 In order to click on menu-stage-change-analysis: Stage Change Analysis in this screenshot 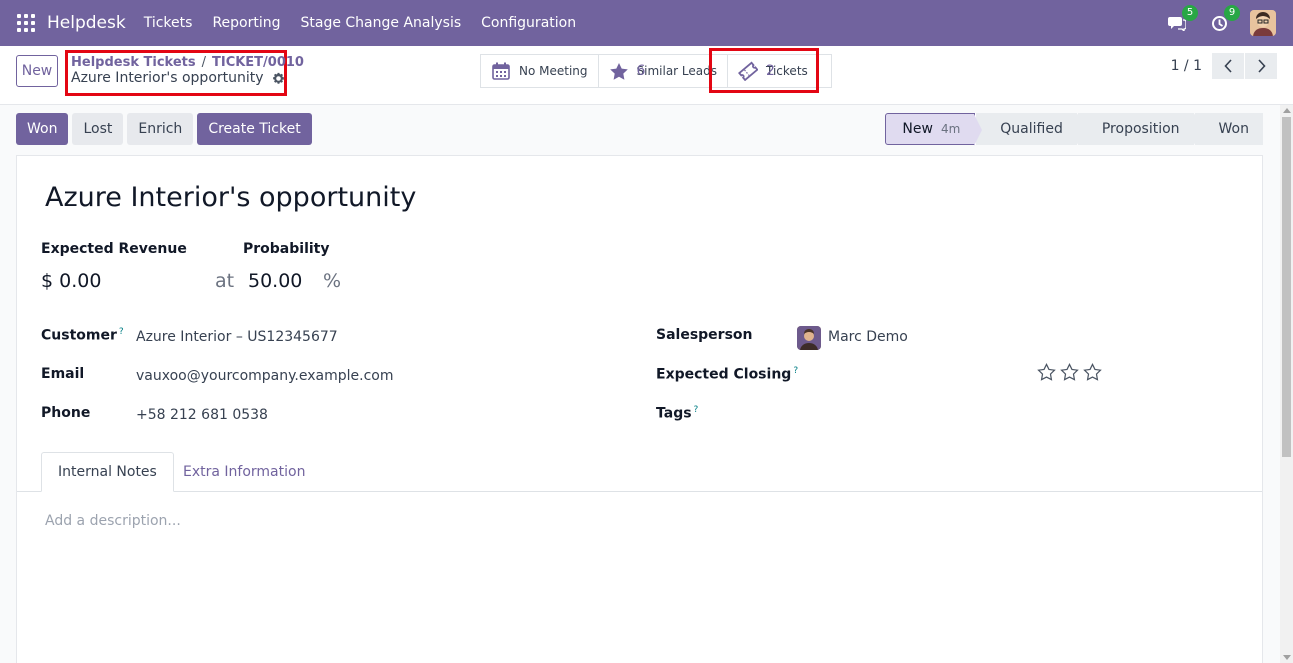, I will do `click(381, 23)`.